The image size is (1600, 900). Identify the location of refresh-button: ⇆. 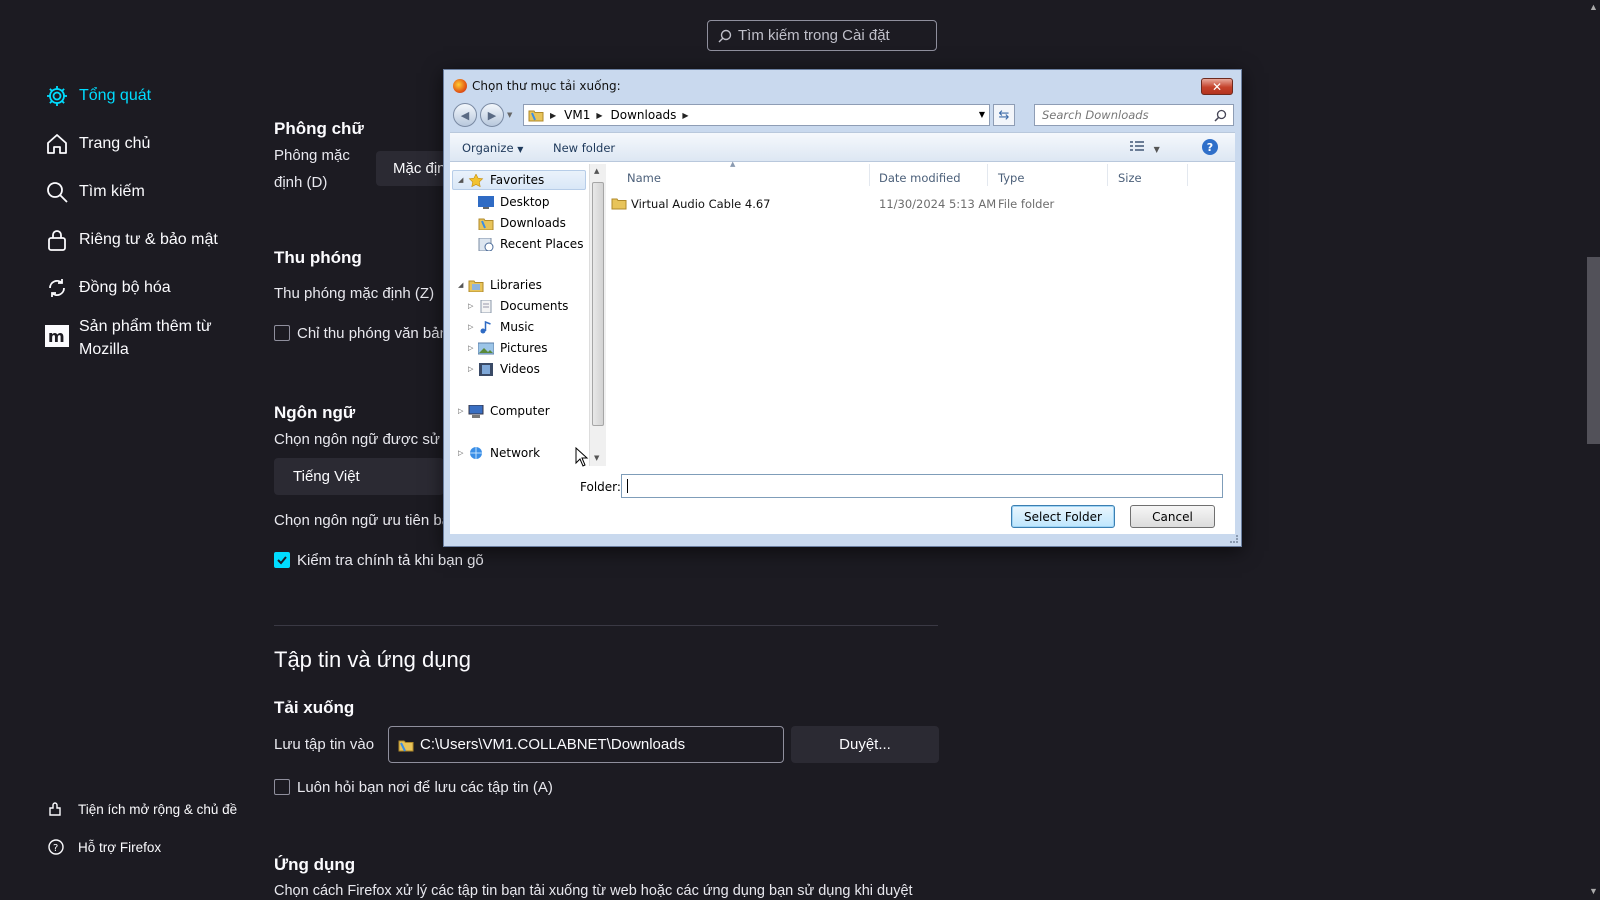
(1004, 115).